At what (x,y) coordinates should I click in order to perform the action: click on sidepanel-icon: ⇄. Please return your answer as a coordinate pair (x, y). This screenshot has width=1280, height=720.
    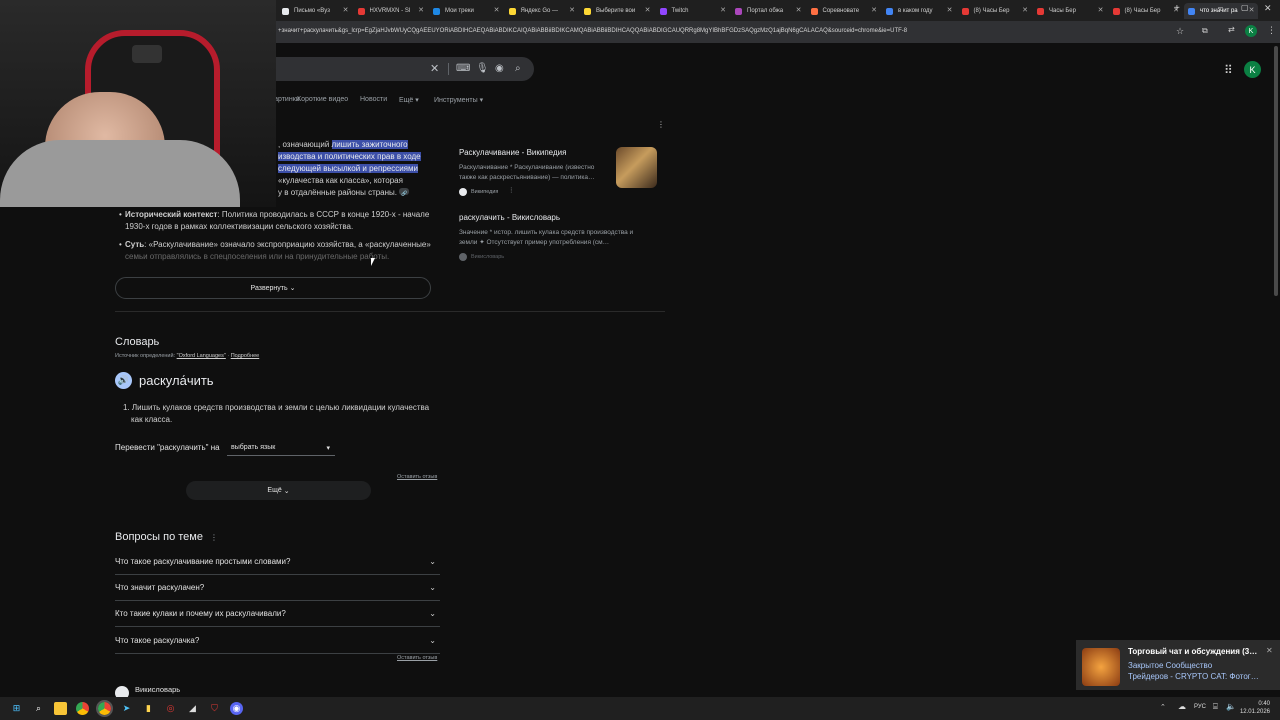
    Looking at the image, I should click on (1231, 29).